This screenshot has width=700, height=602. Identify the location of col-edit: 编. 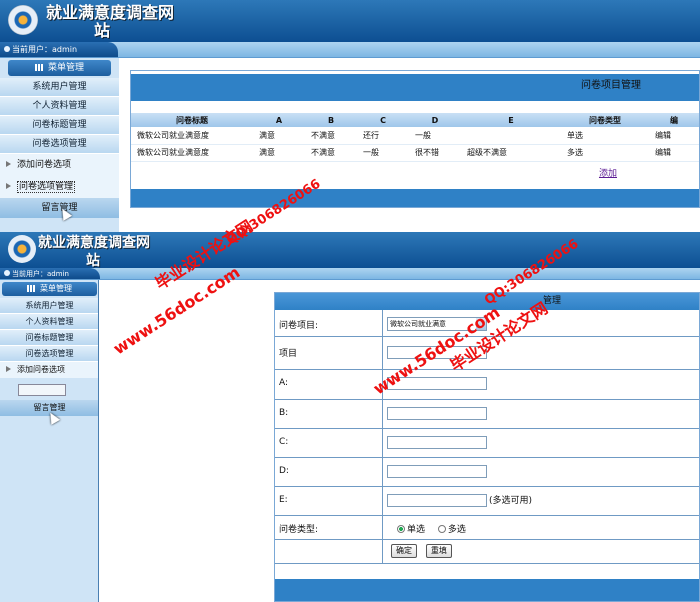
(674, 120).